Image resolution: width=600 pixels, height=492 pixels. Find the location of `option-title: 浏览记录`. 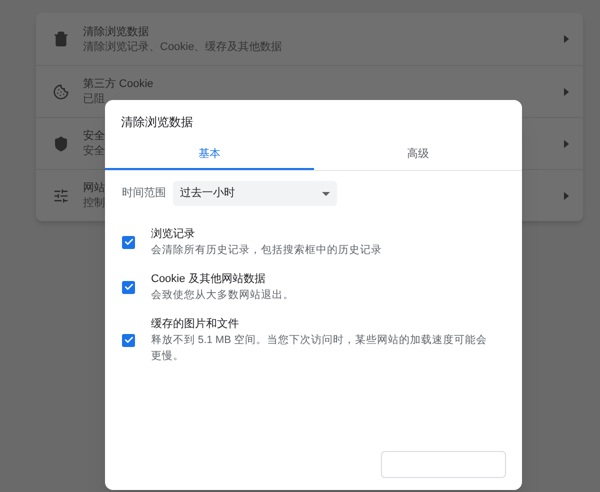

option-title: 浏览记录 is located at coordinates (173, 234).